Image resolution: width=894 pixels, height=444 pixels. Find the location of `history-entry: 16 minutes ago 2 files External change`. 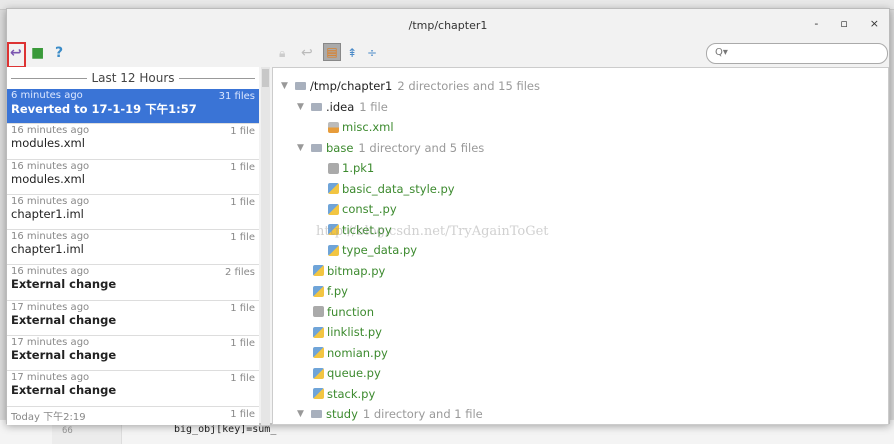

history-entry: 16 minutes ago 2 files External change is located at coordinates (133, 283).